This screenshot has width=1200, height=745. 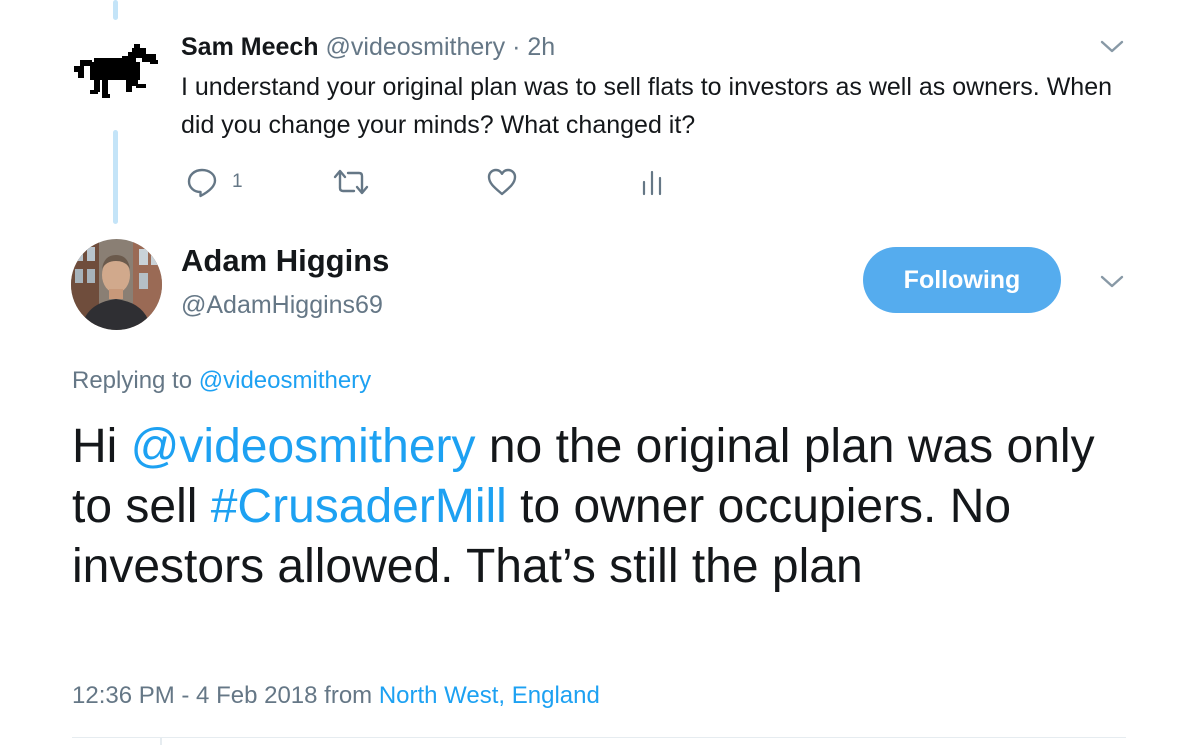 What do you see at coordinates (285, 261) in the screenshot?
I see `main-author-name: Adam Higgins` at bounding box center [285, 261].